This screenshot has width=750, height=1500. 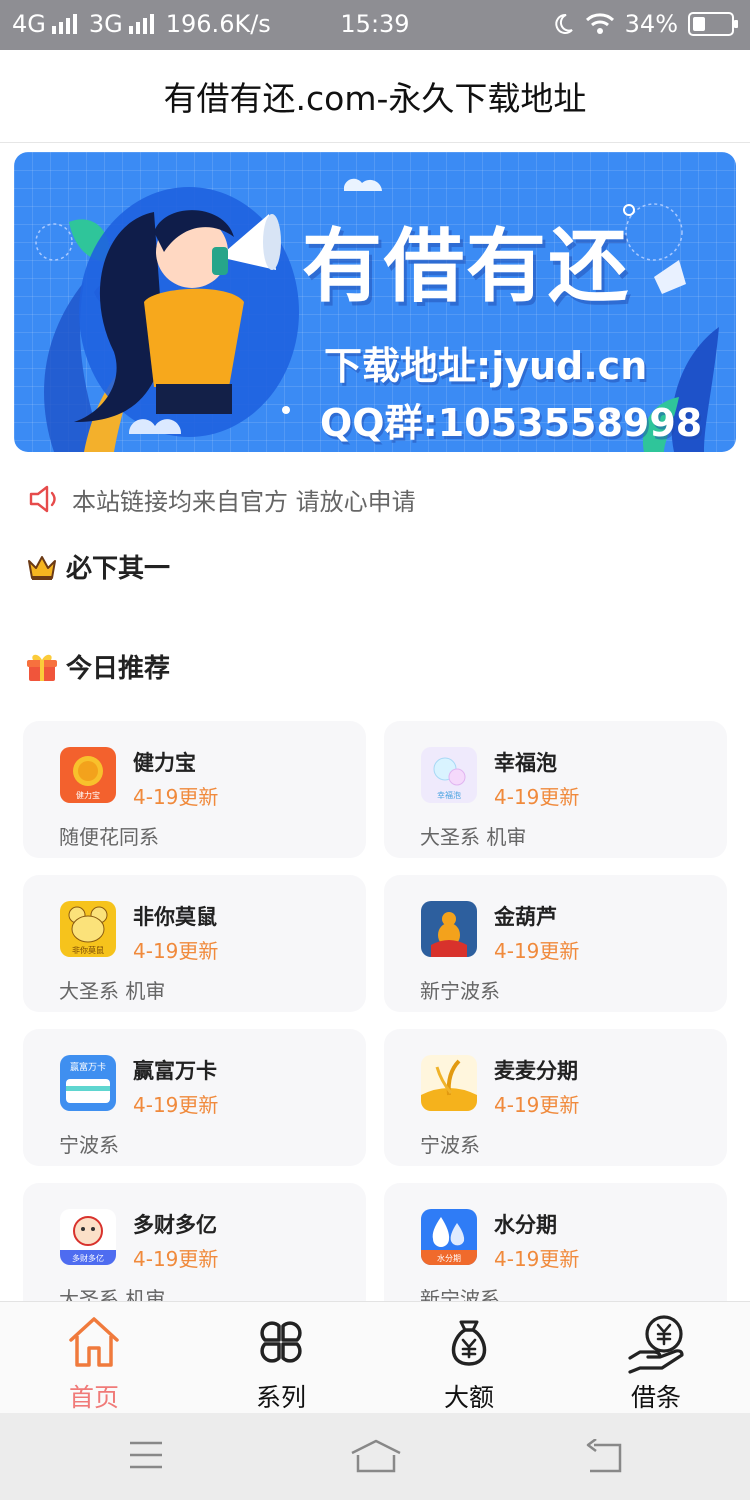 I want to click on home-nav-icon, so click(x=376, y=1457).